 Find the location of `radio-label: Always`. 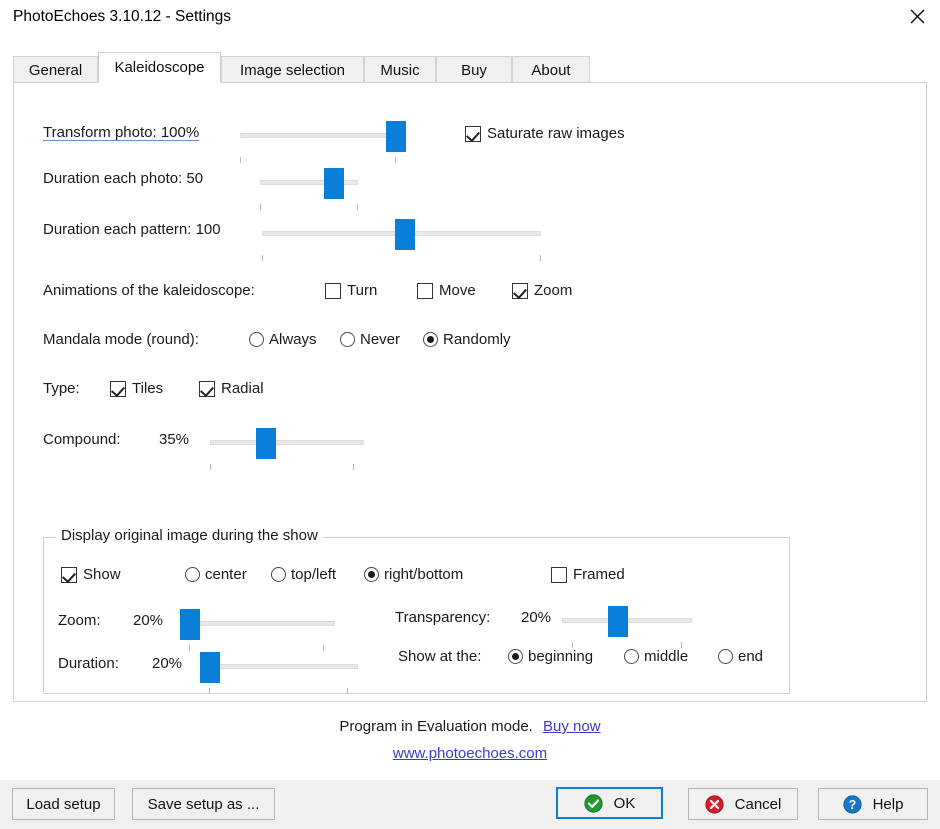

radio-label: Always is located at coordinates (293, 339).